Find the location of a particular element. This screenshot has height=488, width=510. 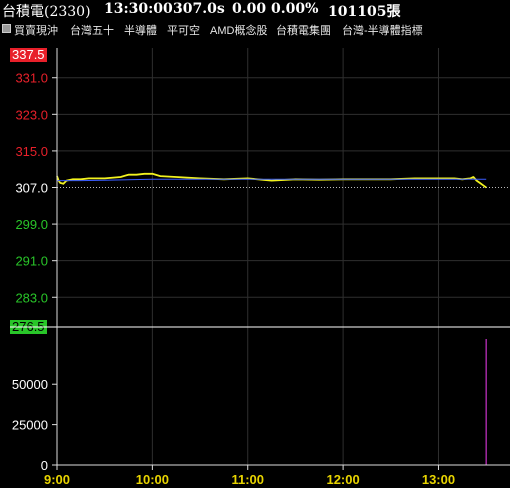

price-tick-label: 291.0 is located at coordinates (31, 261).